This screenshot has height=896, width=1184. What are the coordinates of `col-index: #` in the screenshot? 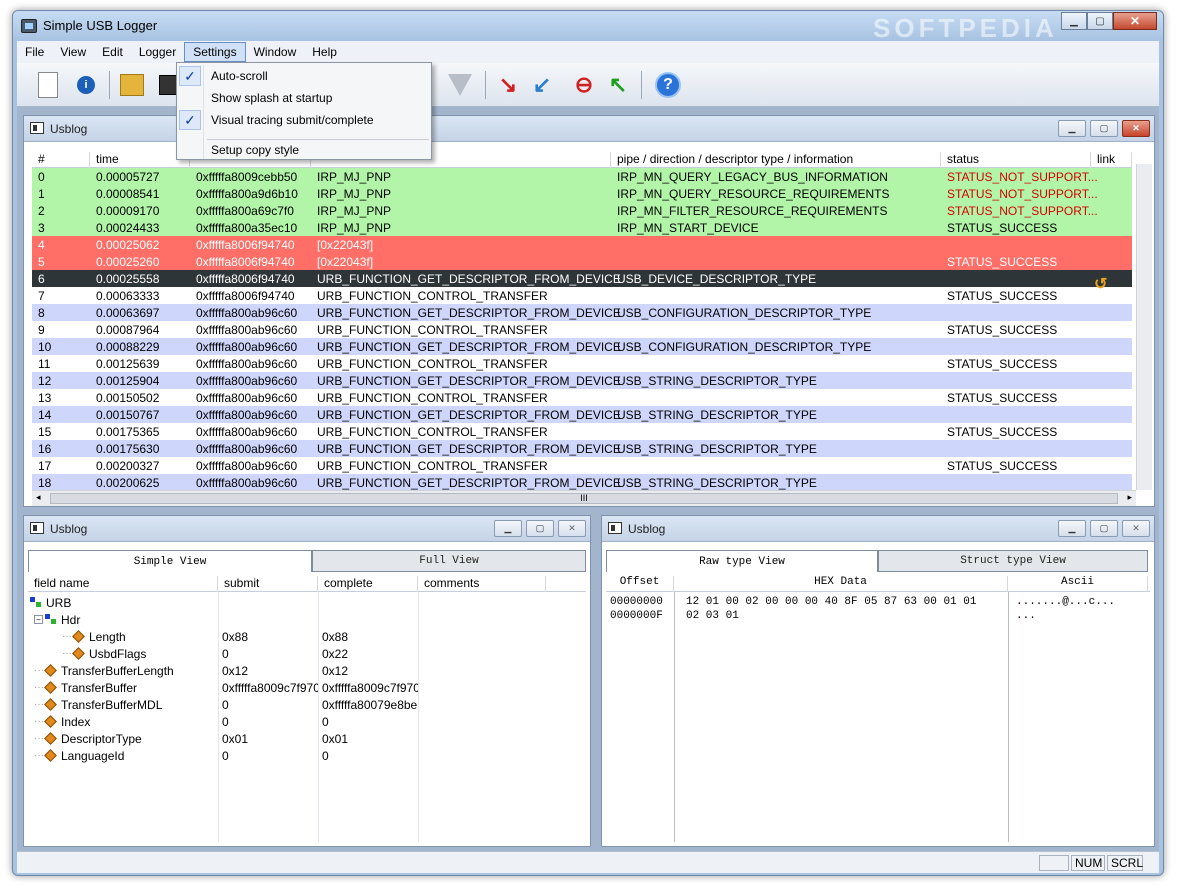 It's located at (61, 160).